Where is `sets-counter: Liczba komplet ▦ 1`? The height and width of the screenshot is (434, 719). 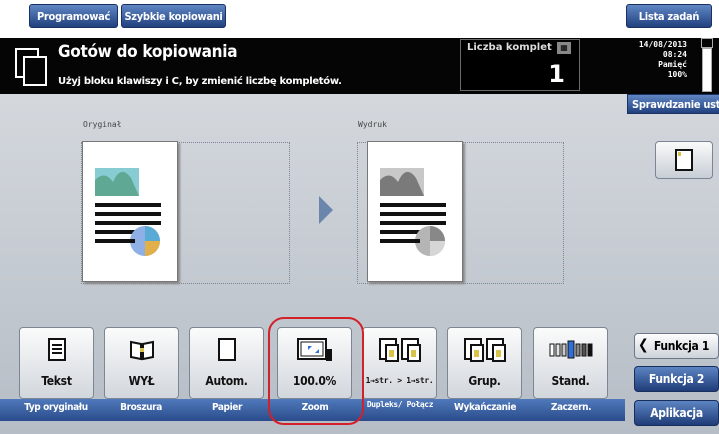
sets-counter: Liczba komplet ▦ 1 is located at coordinates (520, 65).